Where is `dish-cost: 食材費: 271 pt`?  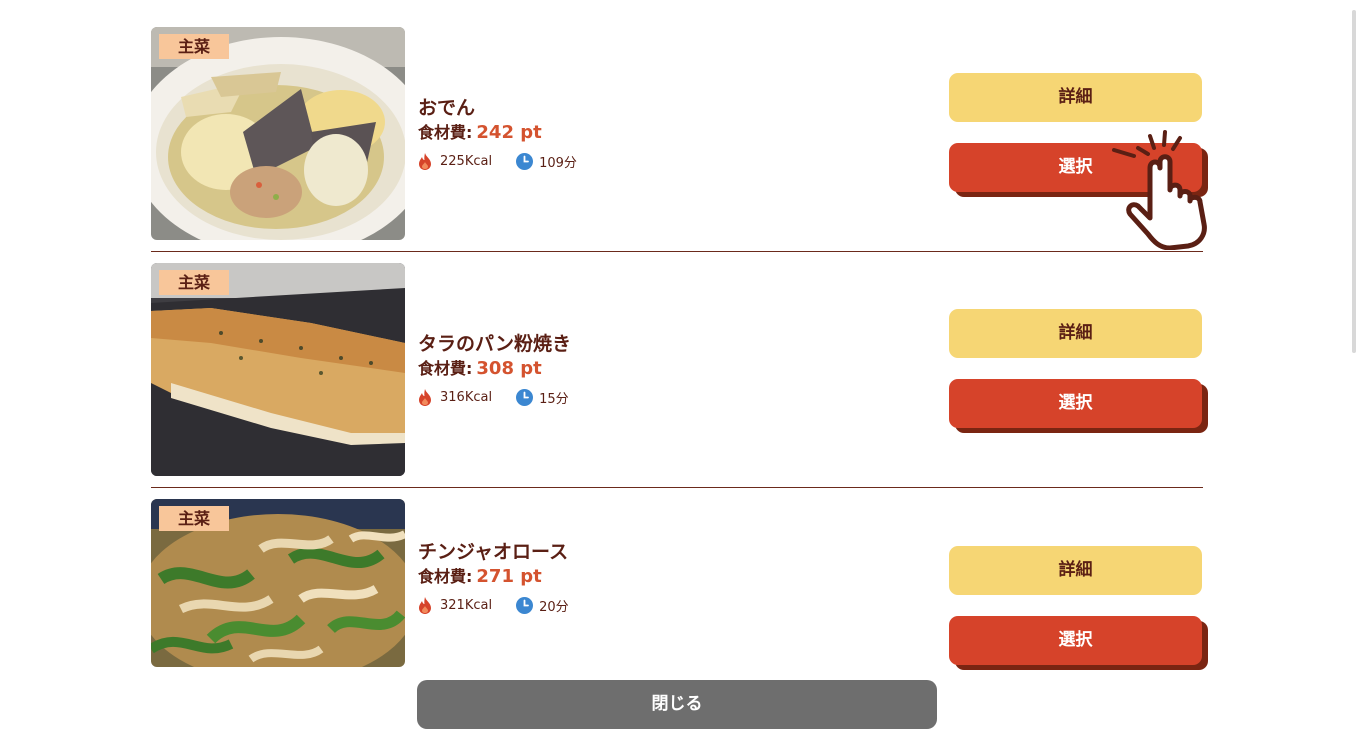
dish-cost: 食材費: 271 pt is located at coordinates (493, 577).